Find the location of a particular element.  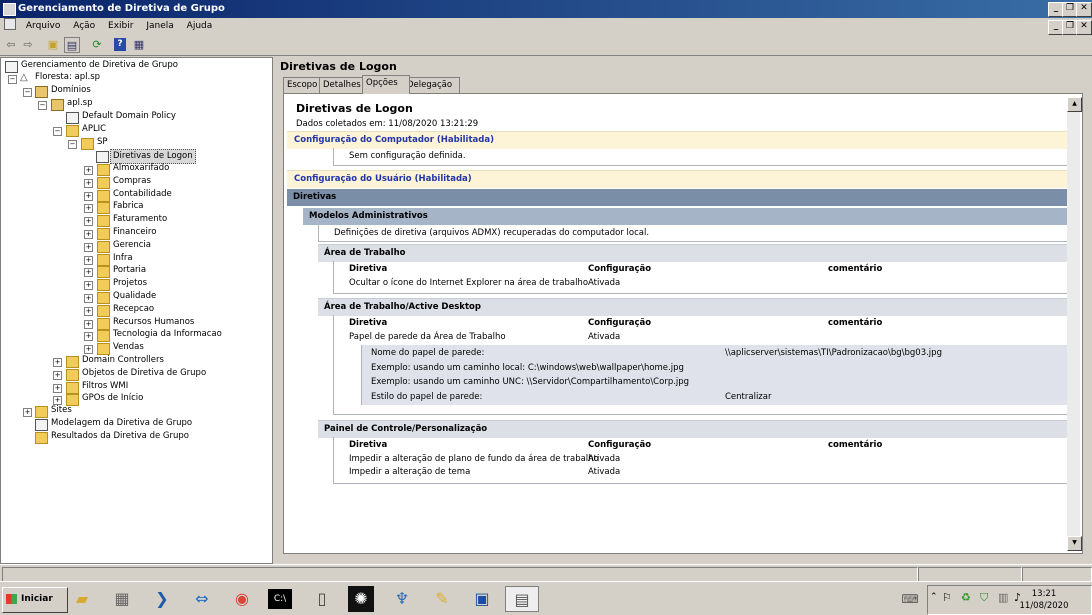

user-config-header: Configuração do Usuário (Habilitada) is located at coordinates (677, 179).